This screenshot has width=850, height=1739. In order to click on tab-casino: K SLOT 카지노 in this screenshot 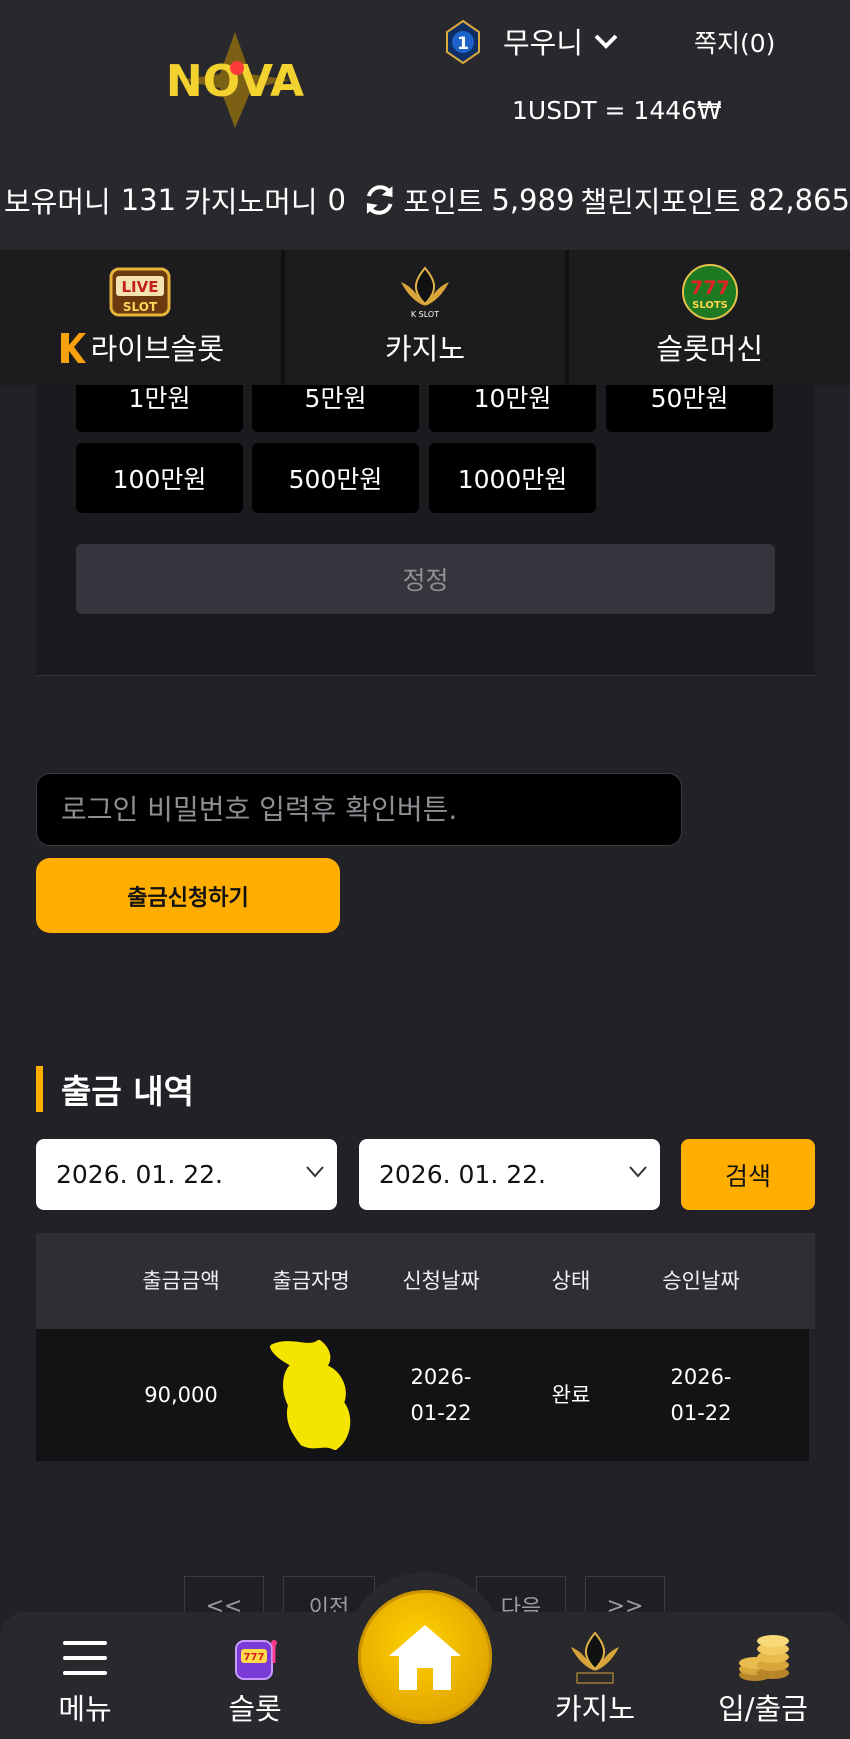, I will do `click(425, 317)`.